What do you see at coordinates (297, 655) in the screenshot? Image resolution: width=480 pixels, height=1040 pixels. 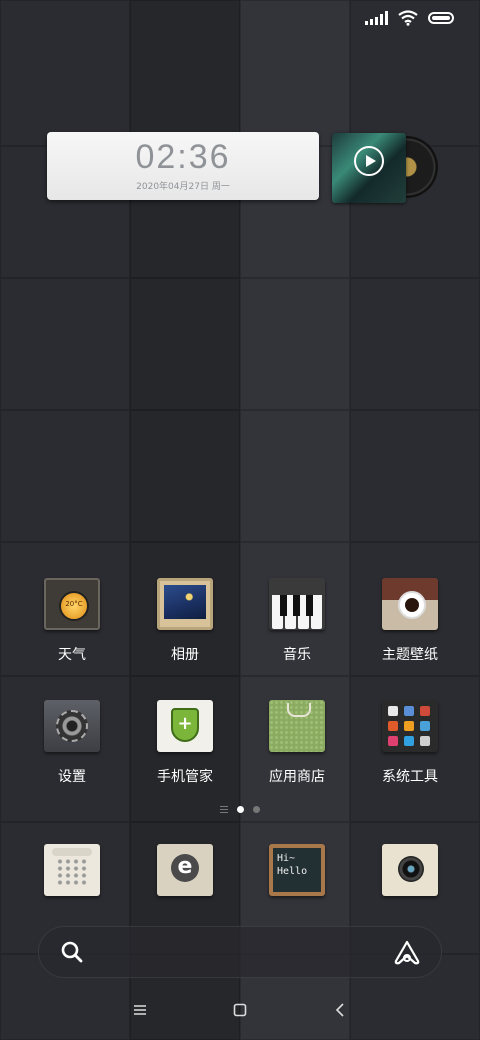 I see `app-label: 音乐` at bounding box center [297, 655].